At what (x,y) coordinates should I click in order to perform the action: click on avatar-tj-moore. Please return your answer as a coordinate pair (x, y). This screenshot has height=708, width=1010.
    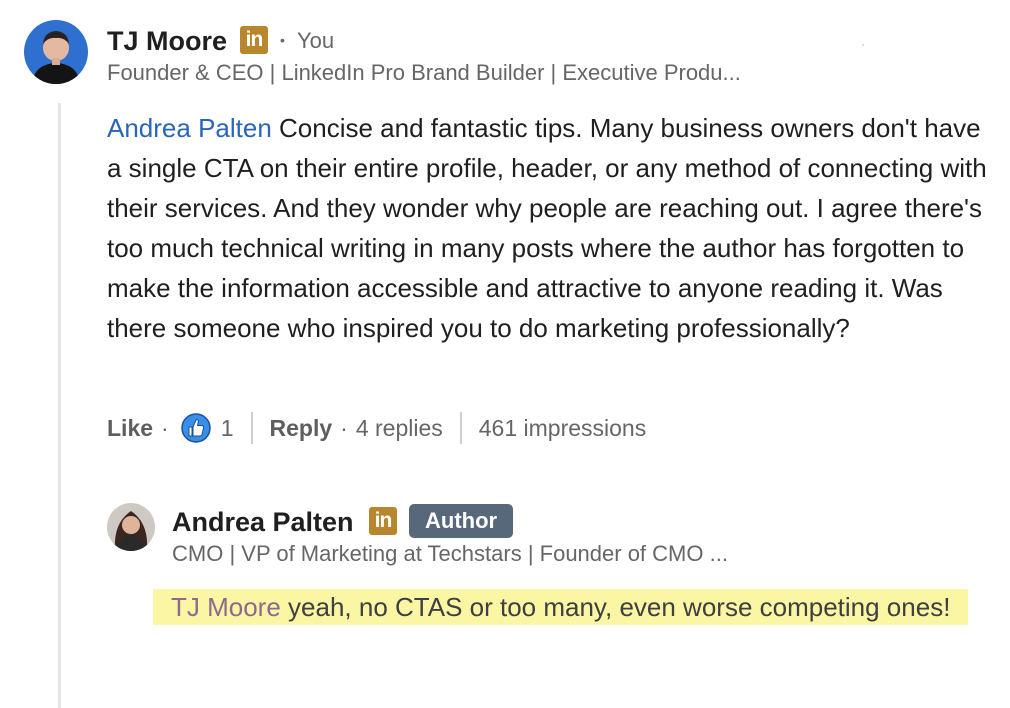
    Looking at the image, I should click on (56, 52).